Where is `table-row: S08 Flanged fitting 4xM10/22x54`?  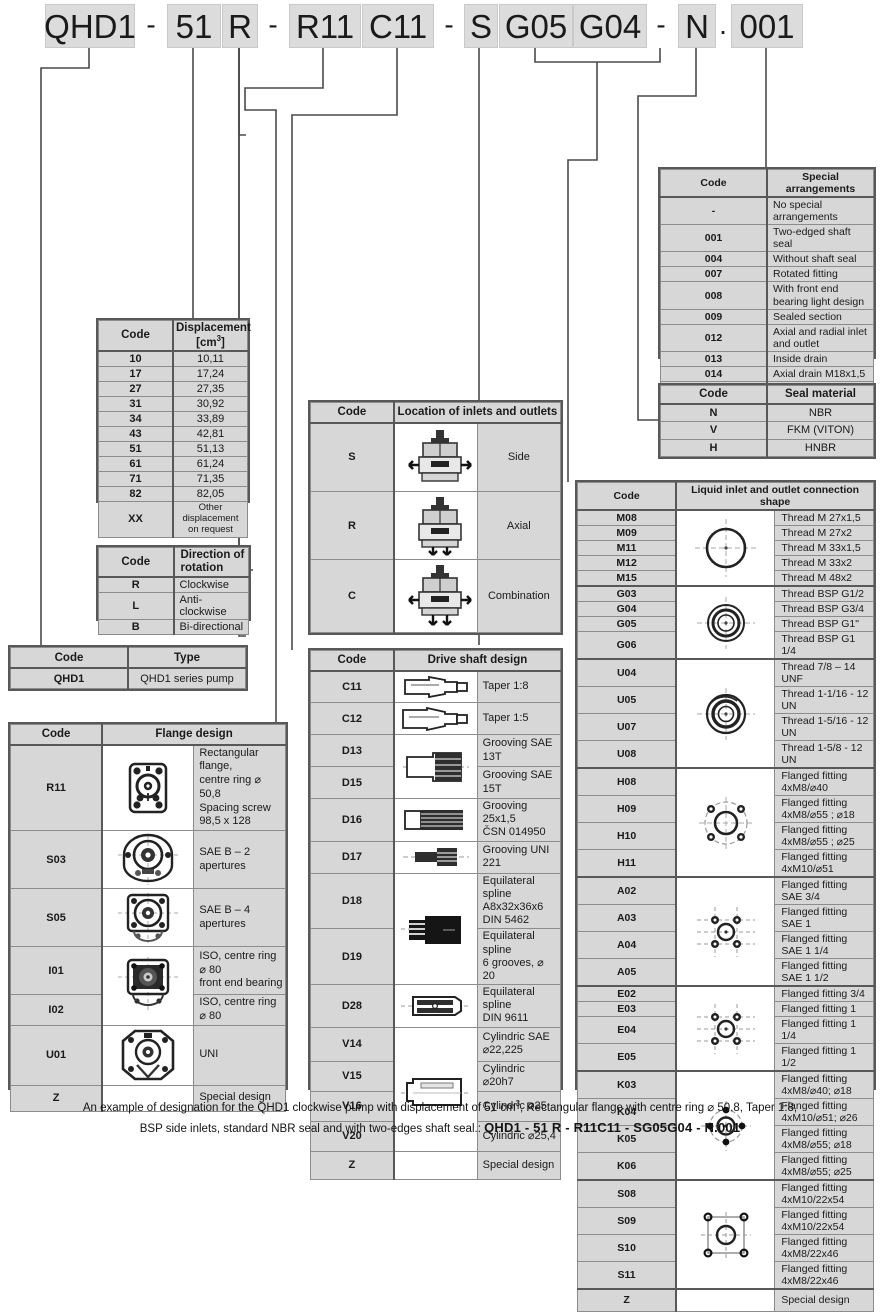 table-row: S08 Flanged fitting 4xM10/22x54 is located at coordinates (725, 1234).